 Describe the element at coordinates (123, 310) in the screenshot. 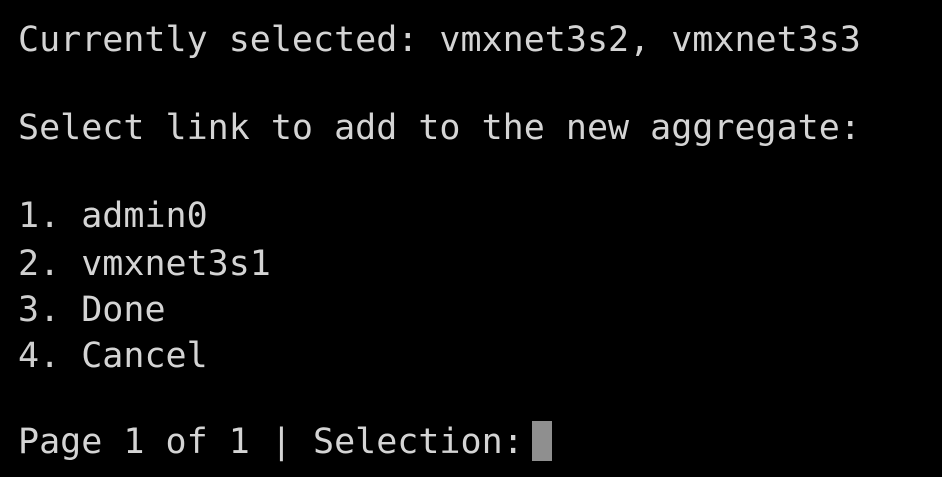

I see `menu-option-label: Done` at that location.